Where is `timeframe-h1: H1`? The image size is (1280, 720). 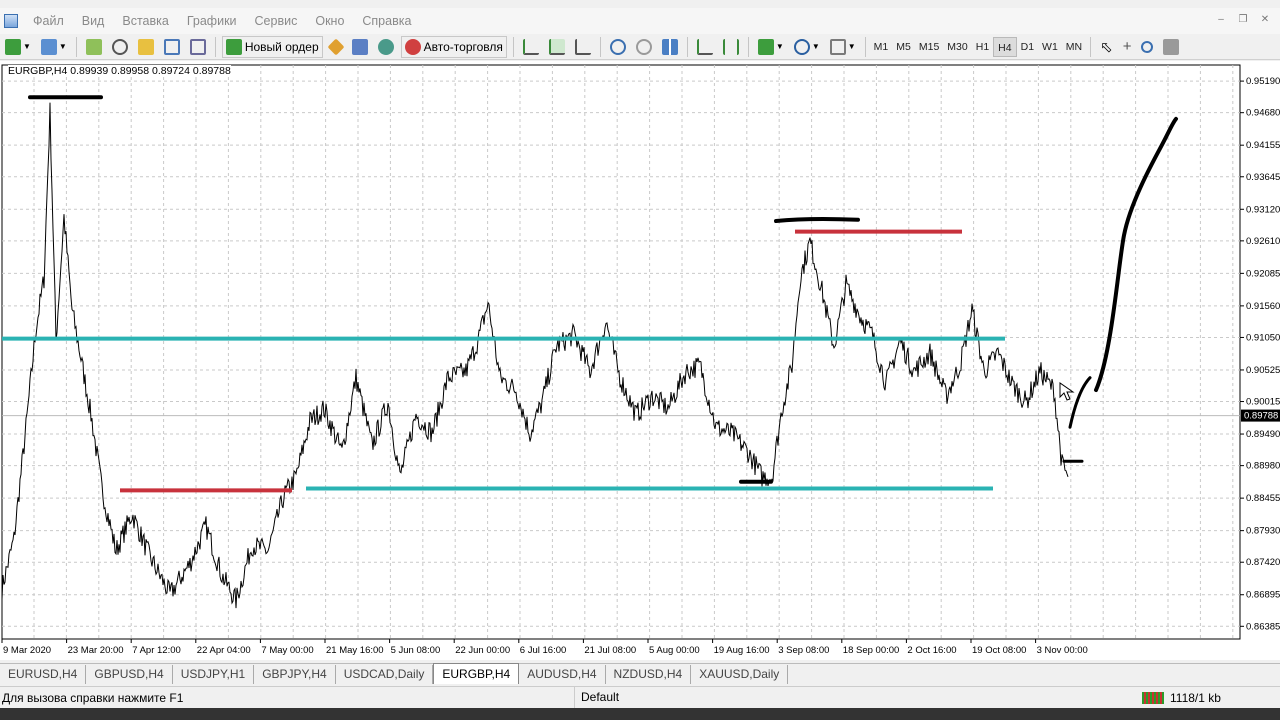 timeframe-h1: H1 is located at coordinates (982, 47).